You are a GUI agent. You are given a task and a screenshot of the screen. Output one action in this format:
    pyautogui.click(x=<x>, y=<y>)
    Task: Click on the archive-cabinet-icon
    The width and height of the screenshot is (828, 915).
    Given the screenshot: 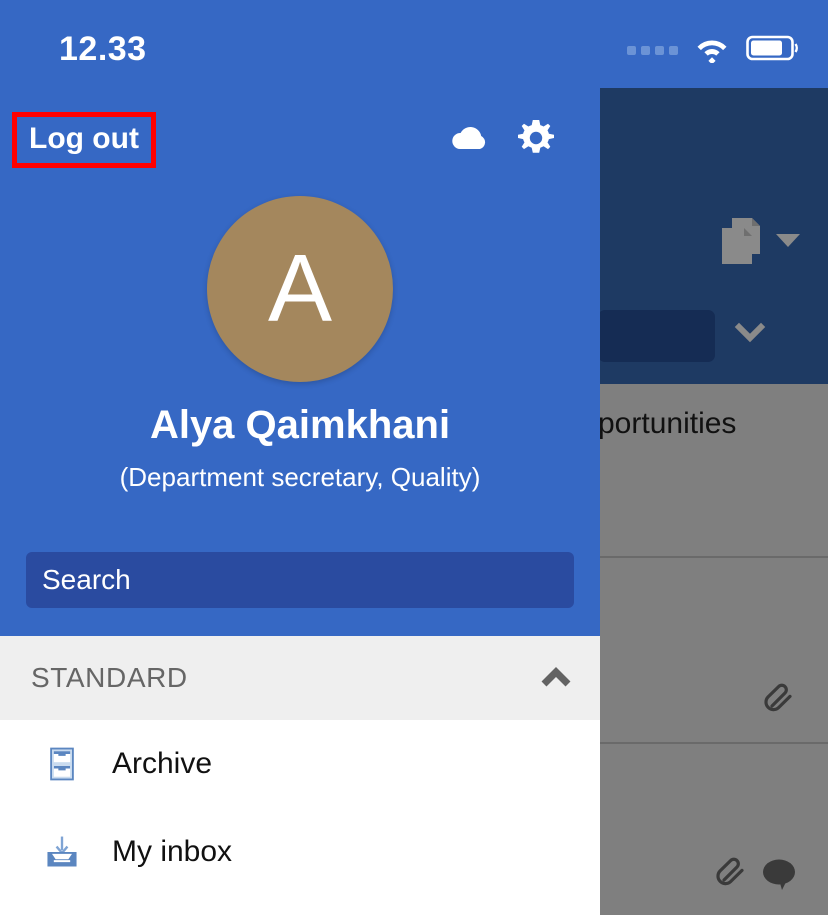 What is the action you would take?
    pyautogui.click(x=62, y=764)
    